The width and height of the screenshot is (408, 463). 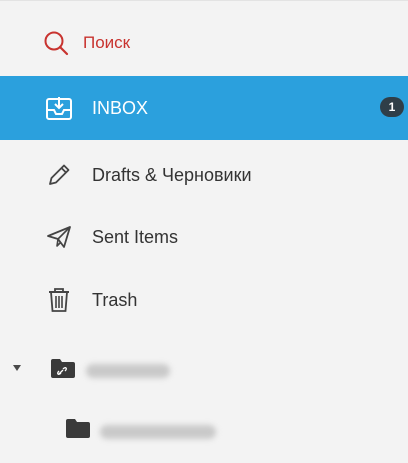 What do you see at coordinates (135, 236) in the screenshot?
I see `sidebar-item-label: Sent Items` at bounding box center [135, 236].